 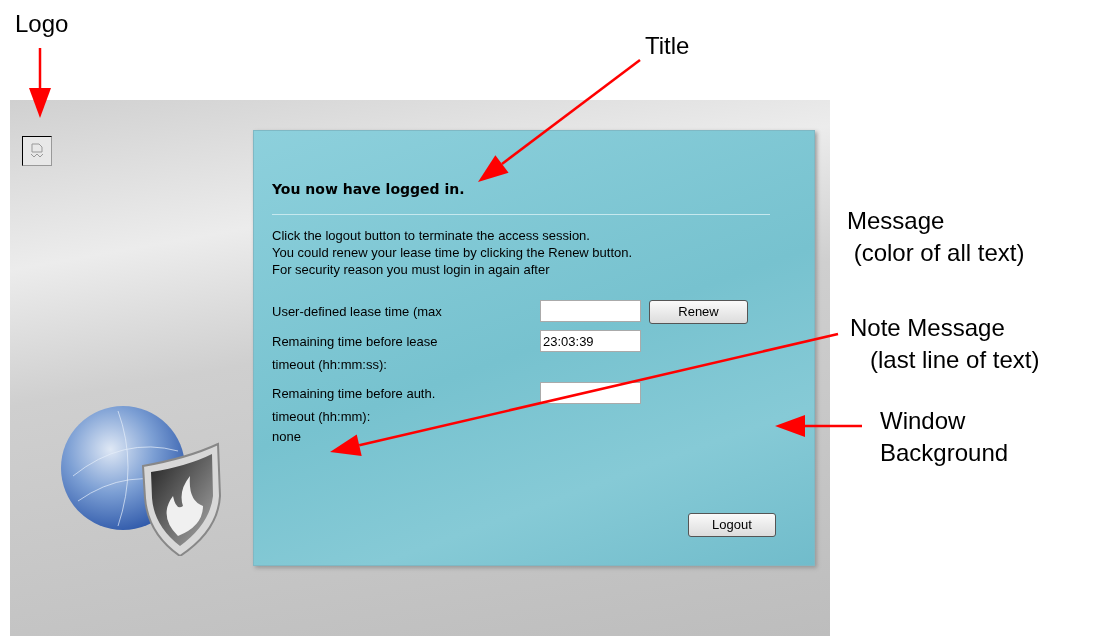 What do you see at coordinates (936, 237) in the screenshot?
I see `callout-label: Message (color of all text)` at bounding box center [936, 237].